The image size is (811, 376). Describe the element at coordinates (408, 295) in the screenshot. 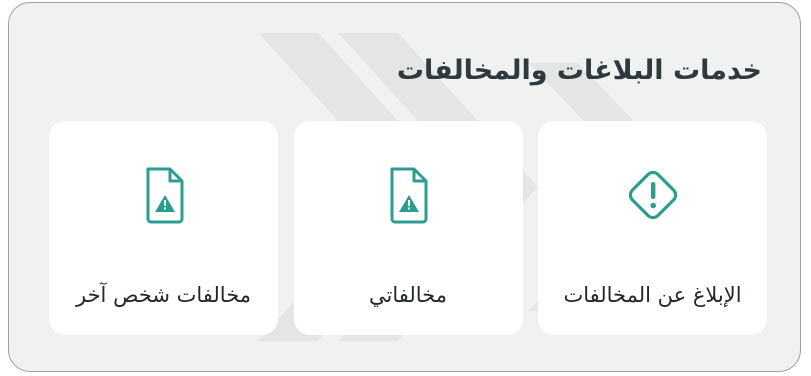

I see `my-violations-label: مخالفاتي` at that location.